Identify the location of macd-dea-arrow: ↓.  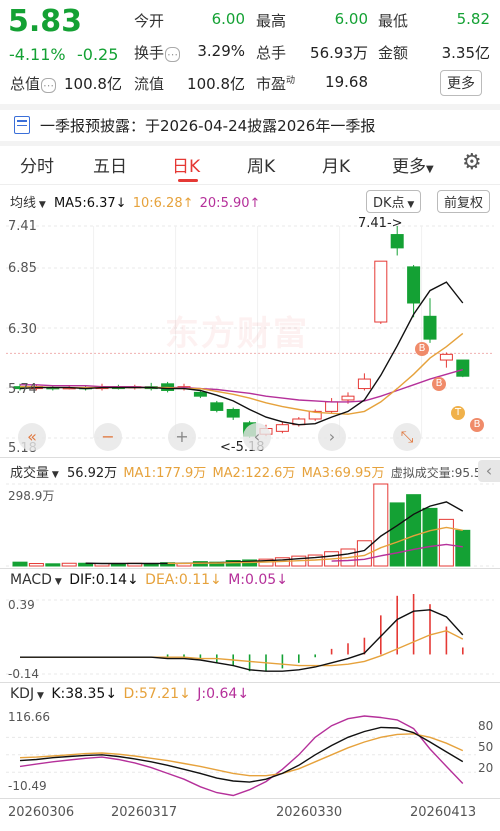
(216, 580).